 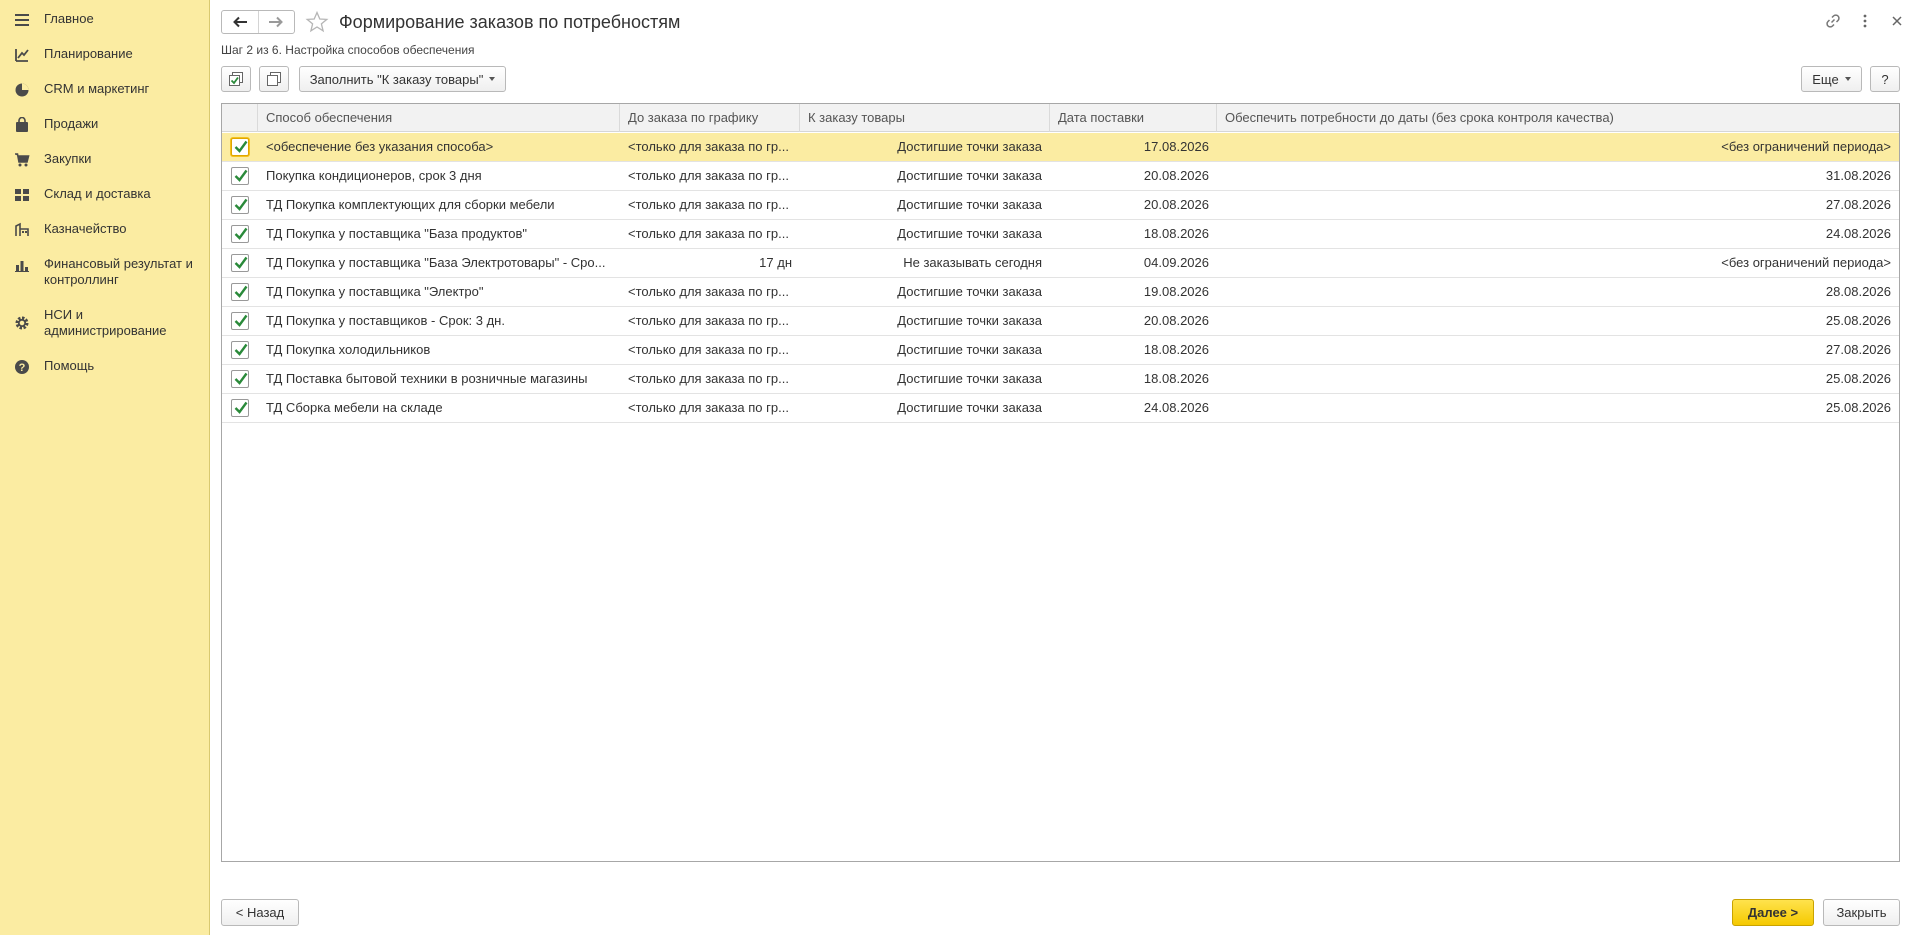 What do you see at coordinates (1133, 118) in the screenshot?
I see `column-header-delivery-date: Дата поставки` at bounding box center [1133, 118].